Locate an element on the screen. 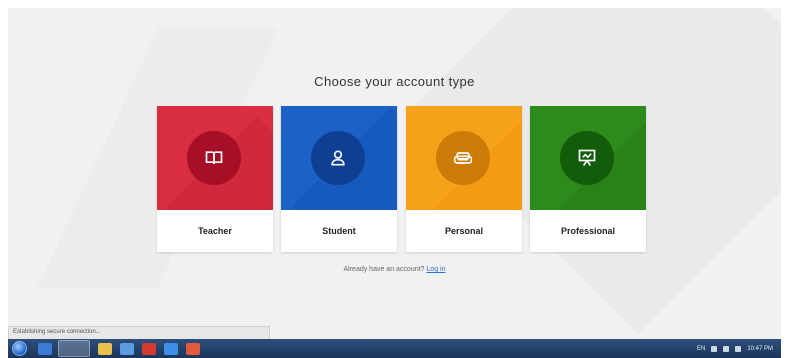  user-icon is located at coordinates (338, 158).